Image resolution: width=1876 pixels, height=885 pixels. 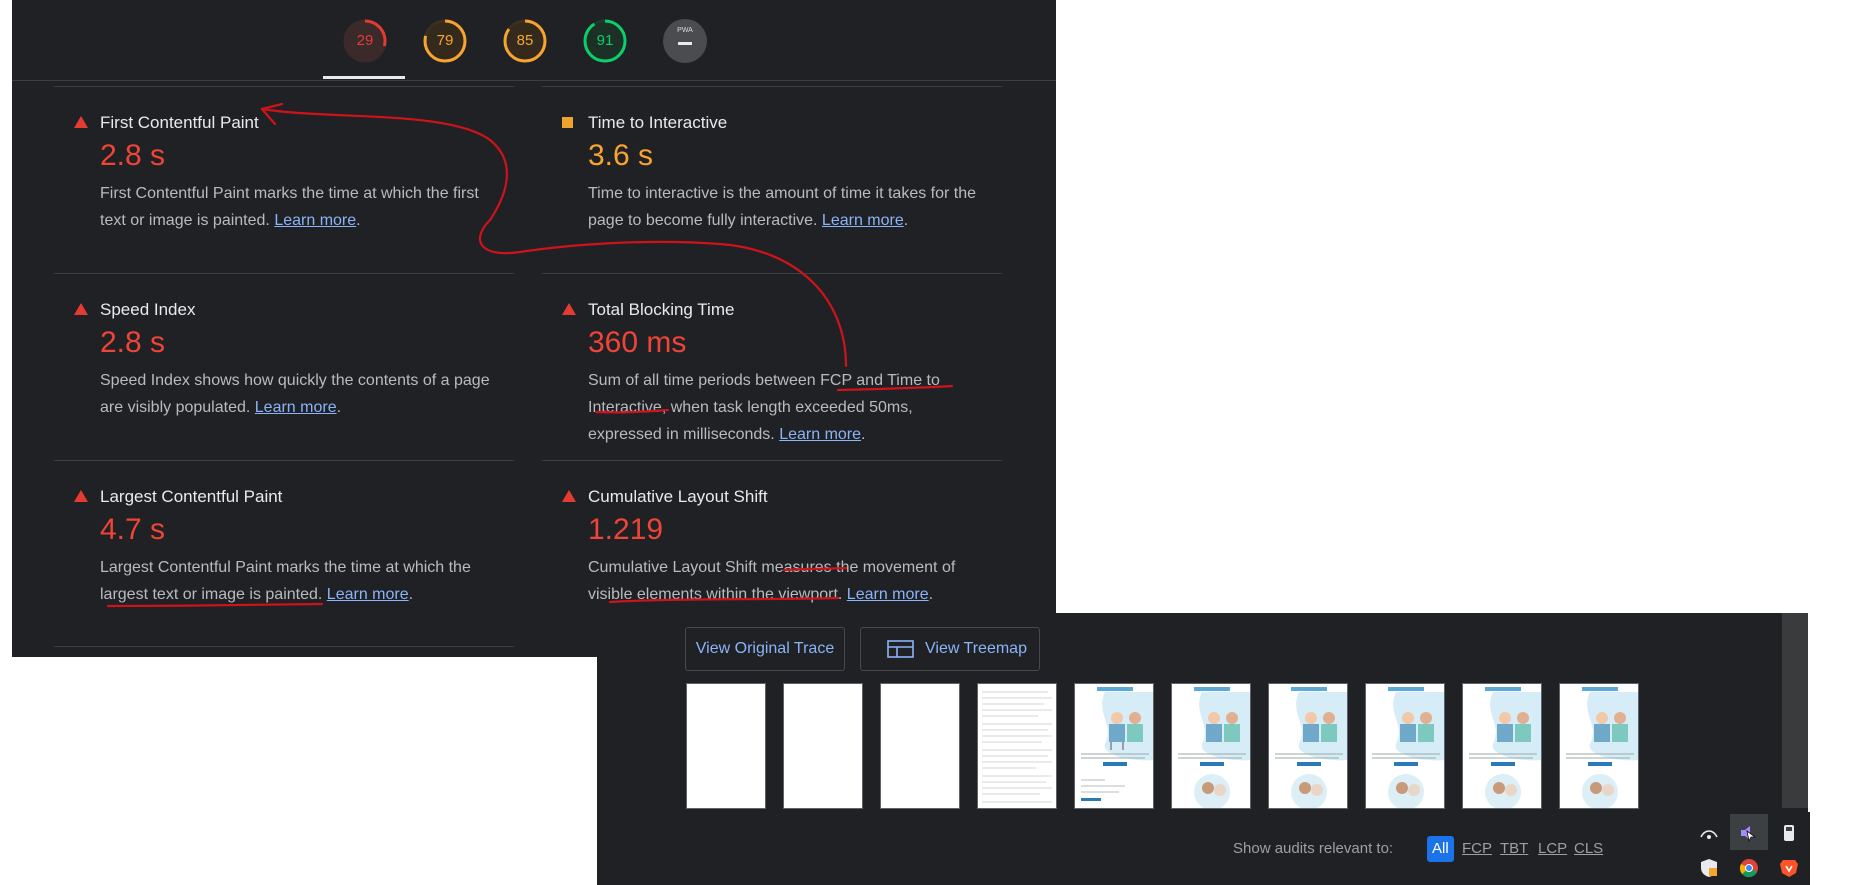 What do you see at coordinates (1552, 849) in the screenshot?
I see `filter-lcp: LCP` at bounding box center [1552, 849].